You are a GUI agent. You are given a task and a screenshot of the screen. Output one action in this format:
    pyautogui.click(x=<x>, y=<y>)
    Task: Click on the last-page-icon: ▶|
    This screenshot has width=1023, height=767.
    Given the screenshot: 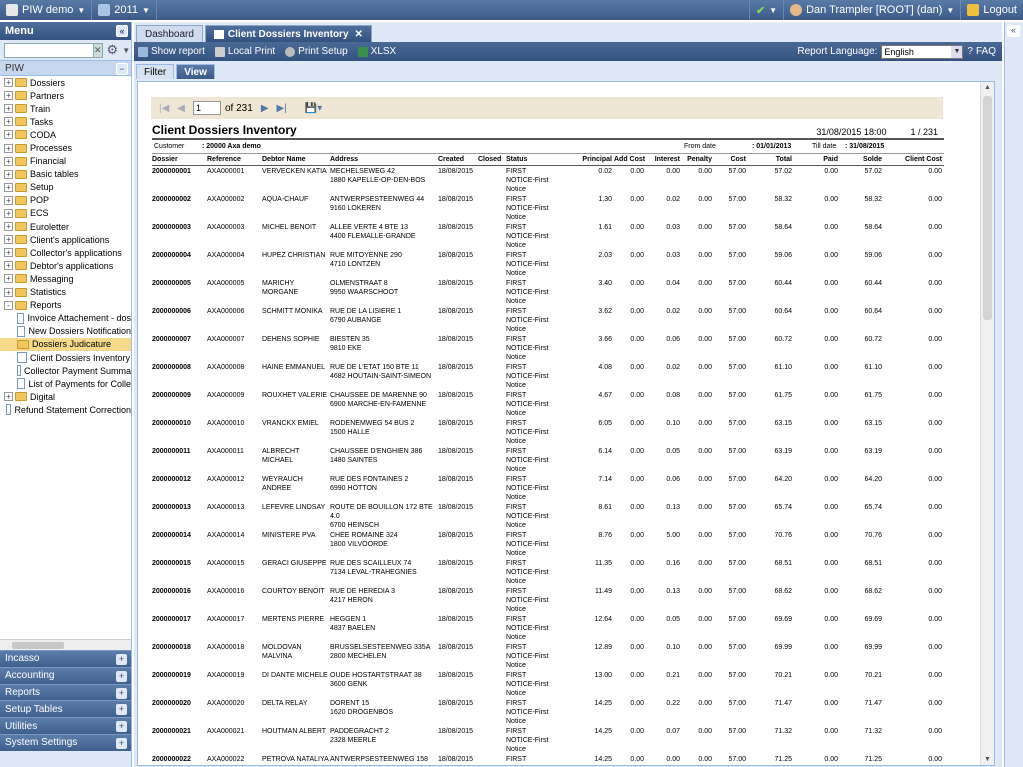 What is the action you would take?
    pyautogui.click(x=282, y=108)
    